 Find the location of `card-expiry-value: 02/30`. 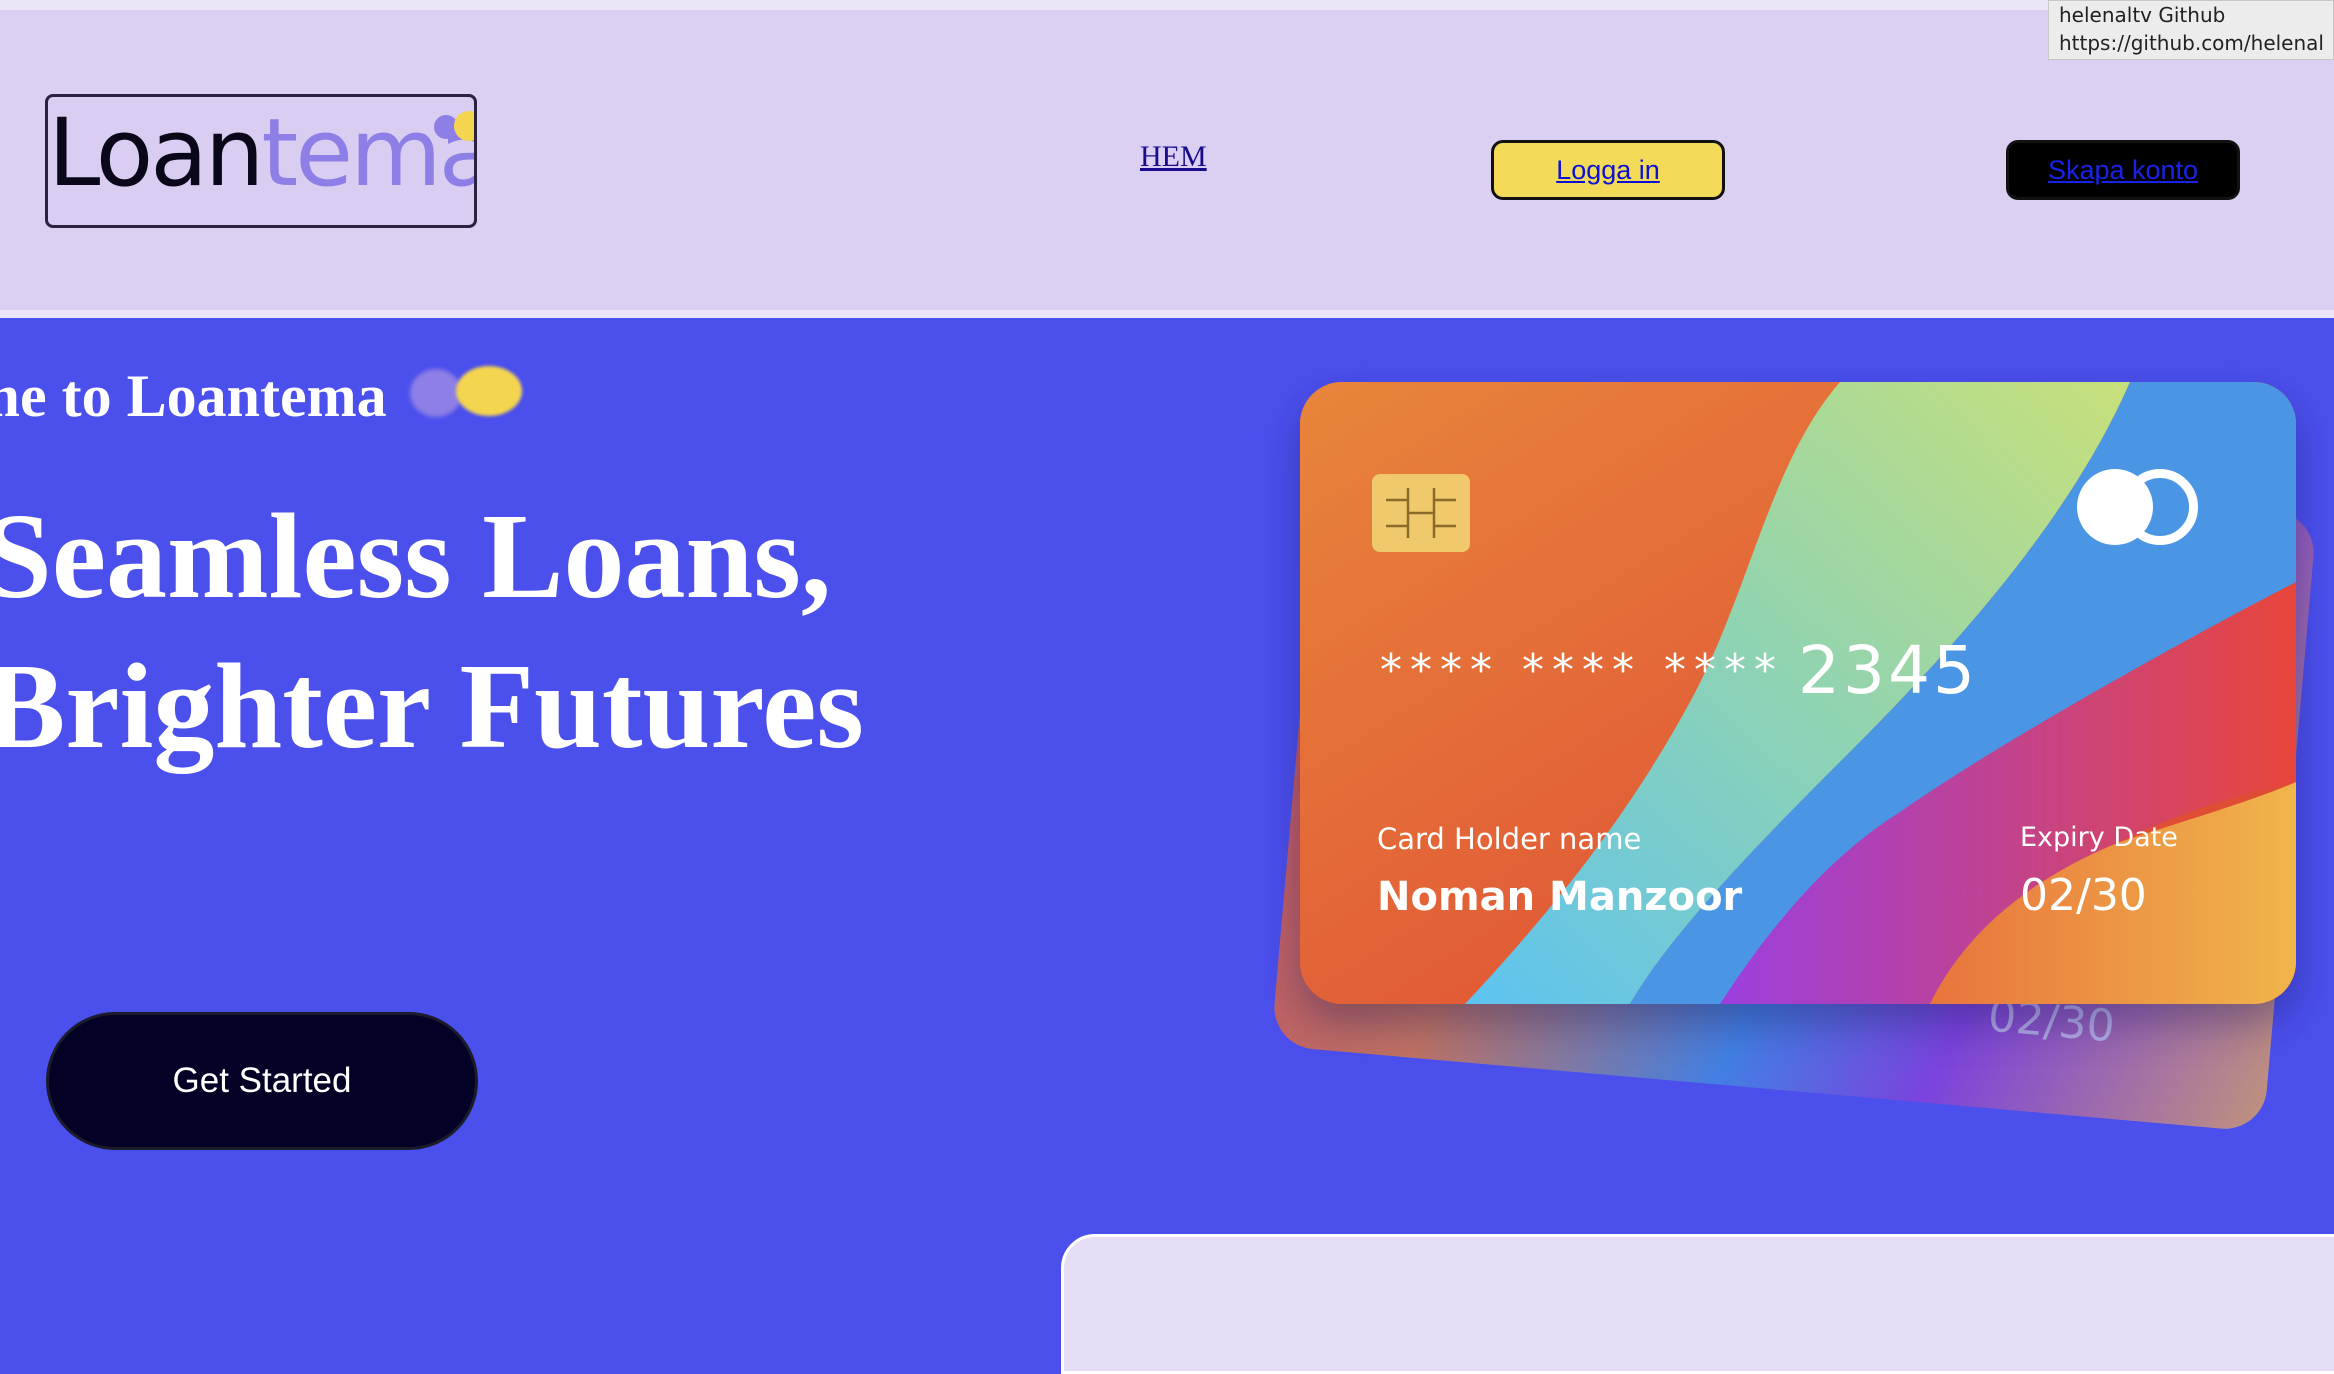

card-expiry-value: 02/30 is located at coordinates (2083, 895).